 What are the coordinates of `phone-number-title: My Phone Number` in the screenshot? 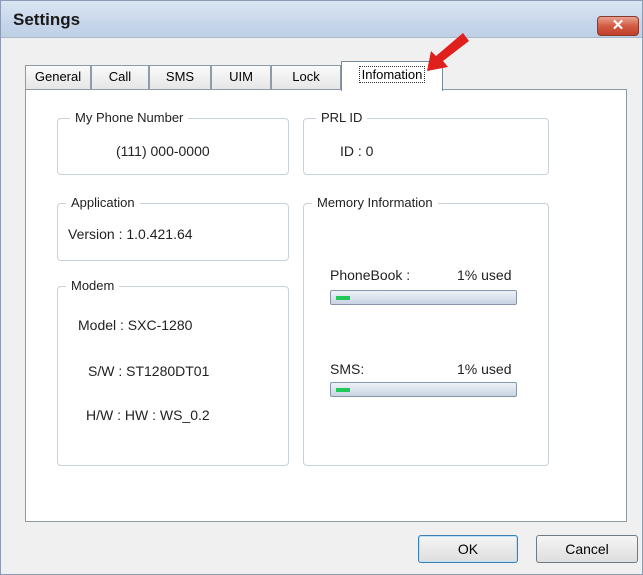 It's located at (129, 118).